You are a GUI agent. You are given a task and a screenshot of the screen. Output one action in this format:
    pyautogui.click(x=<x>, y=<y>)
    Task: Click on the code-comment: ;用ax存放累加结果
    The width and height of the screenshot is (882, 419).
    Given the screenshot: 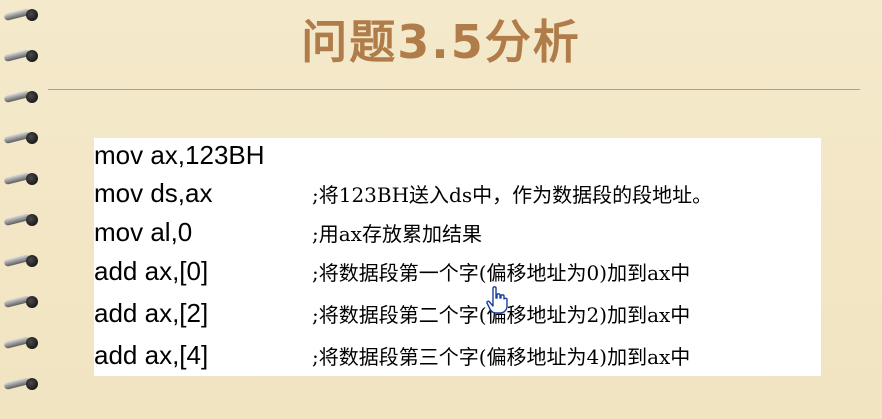 What is the action you would take?
    pyautogui.click(x=397, y=234)
    